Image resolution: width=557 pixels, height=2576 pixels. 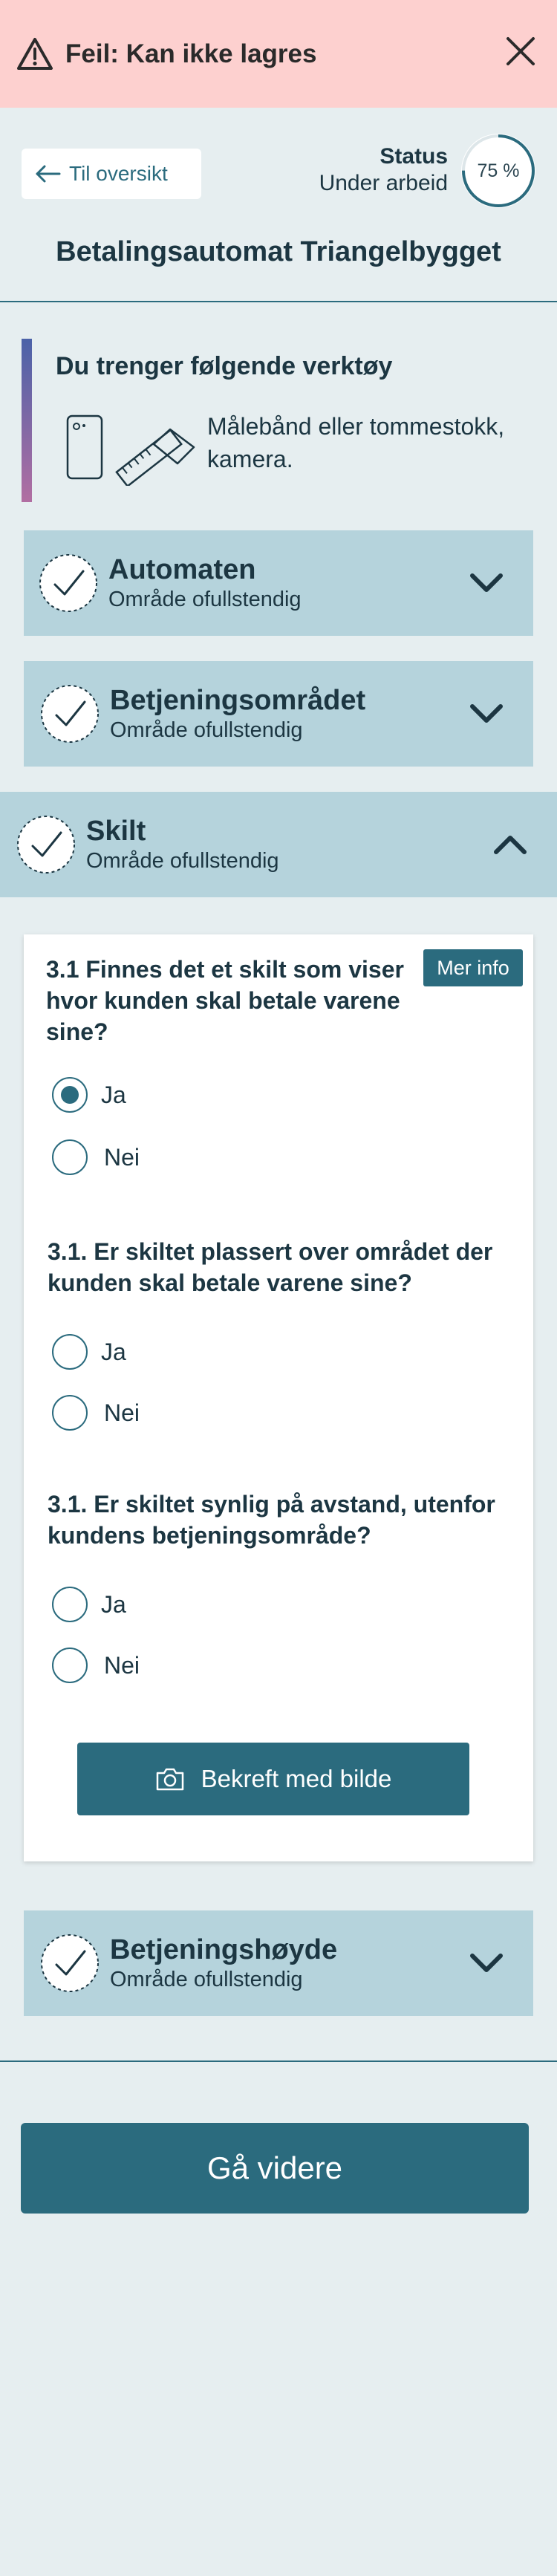 I want to click on page-title: Betalingsautomat Triangelbygget, so click(x=279, y=252).